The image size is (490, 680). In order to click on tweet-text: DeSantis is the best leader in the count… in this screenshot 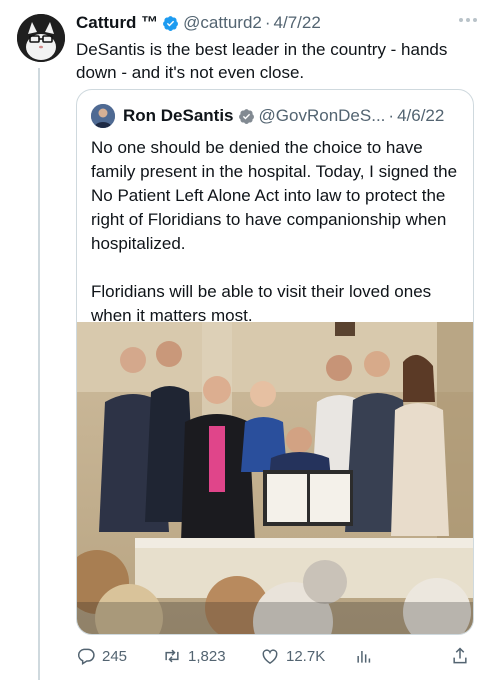, I will do `click(262, 61)`.